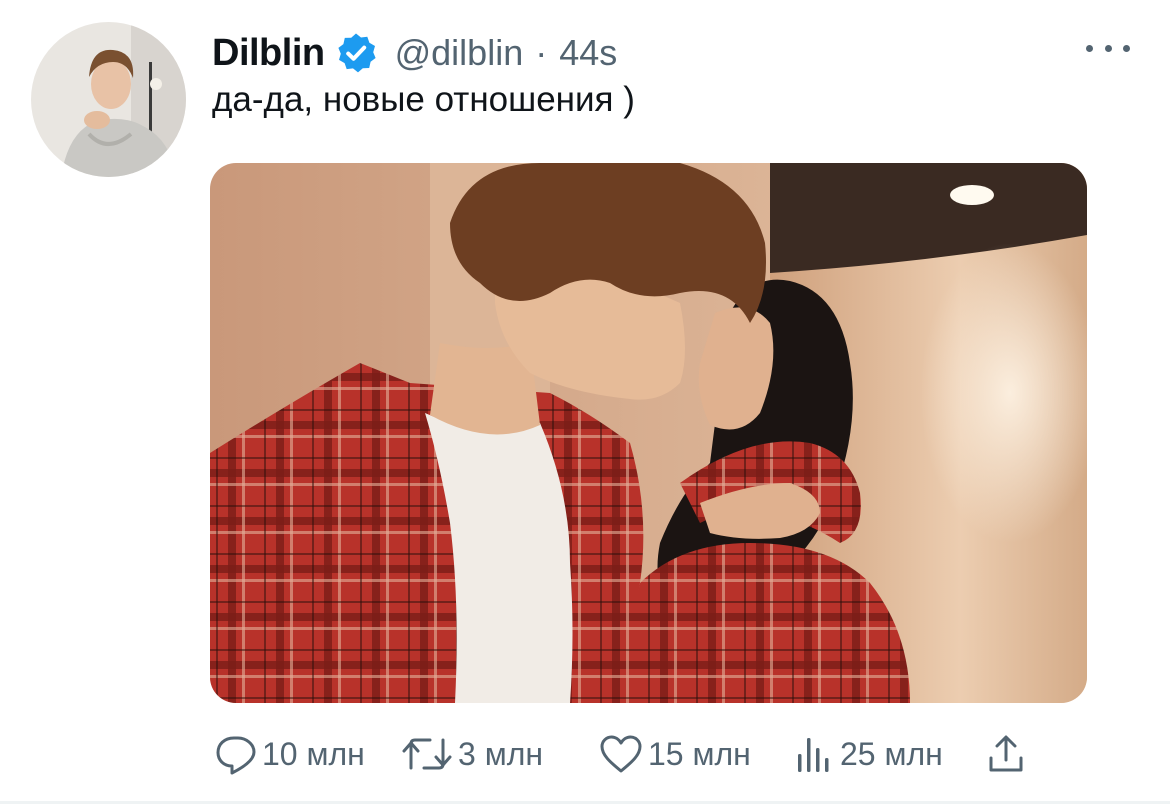 The image size is (1170, 804). Describe the element at coordinates (621, 754) in the screenshot. I see `heart-icon` at that location.